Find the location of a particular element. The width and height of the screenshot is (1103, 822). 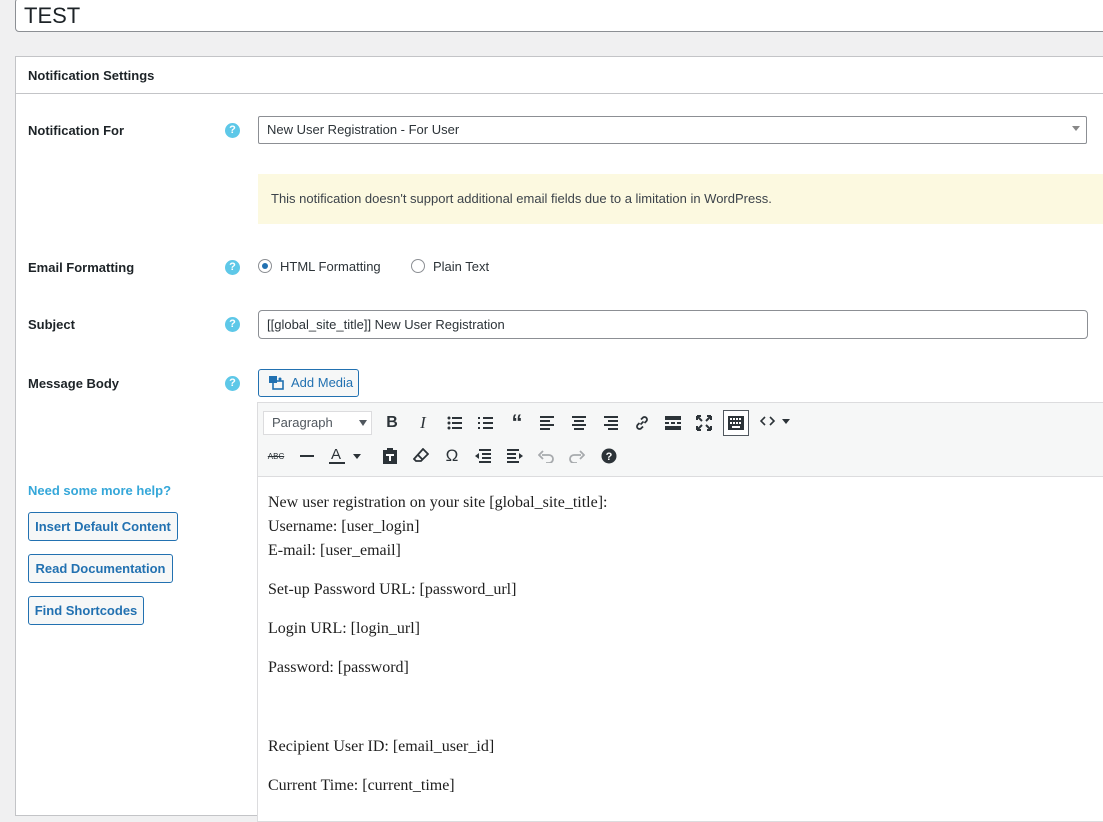

notification-for-select: New User Registration - For User is located at coordinates (672, 130).